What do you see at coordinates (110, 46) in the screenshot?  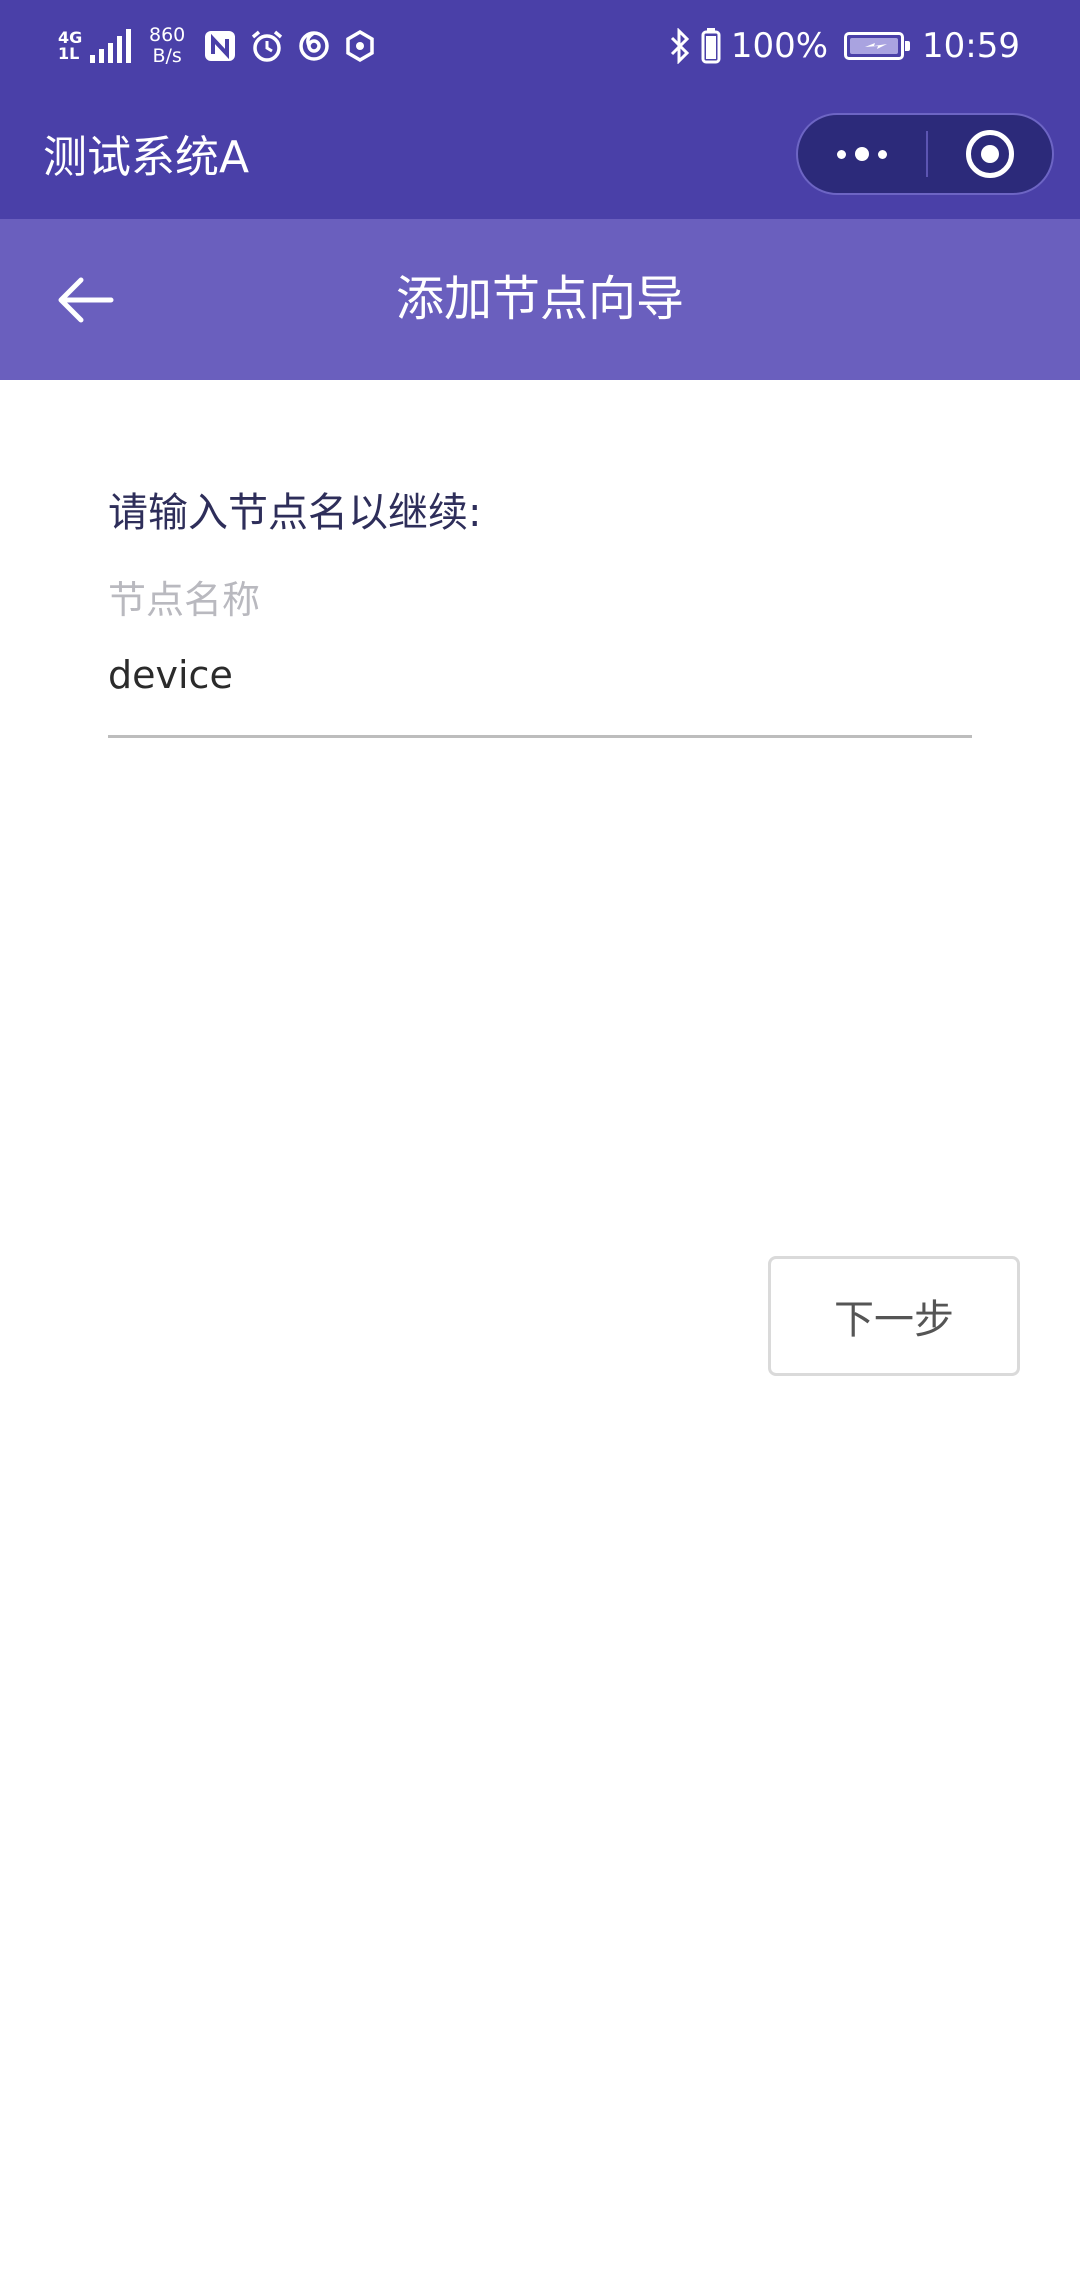 I see `signal-icon` at bounding box center [110, 46].